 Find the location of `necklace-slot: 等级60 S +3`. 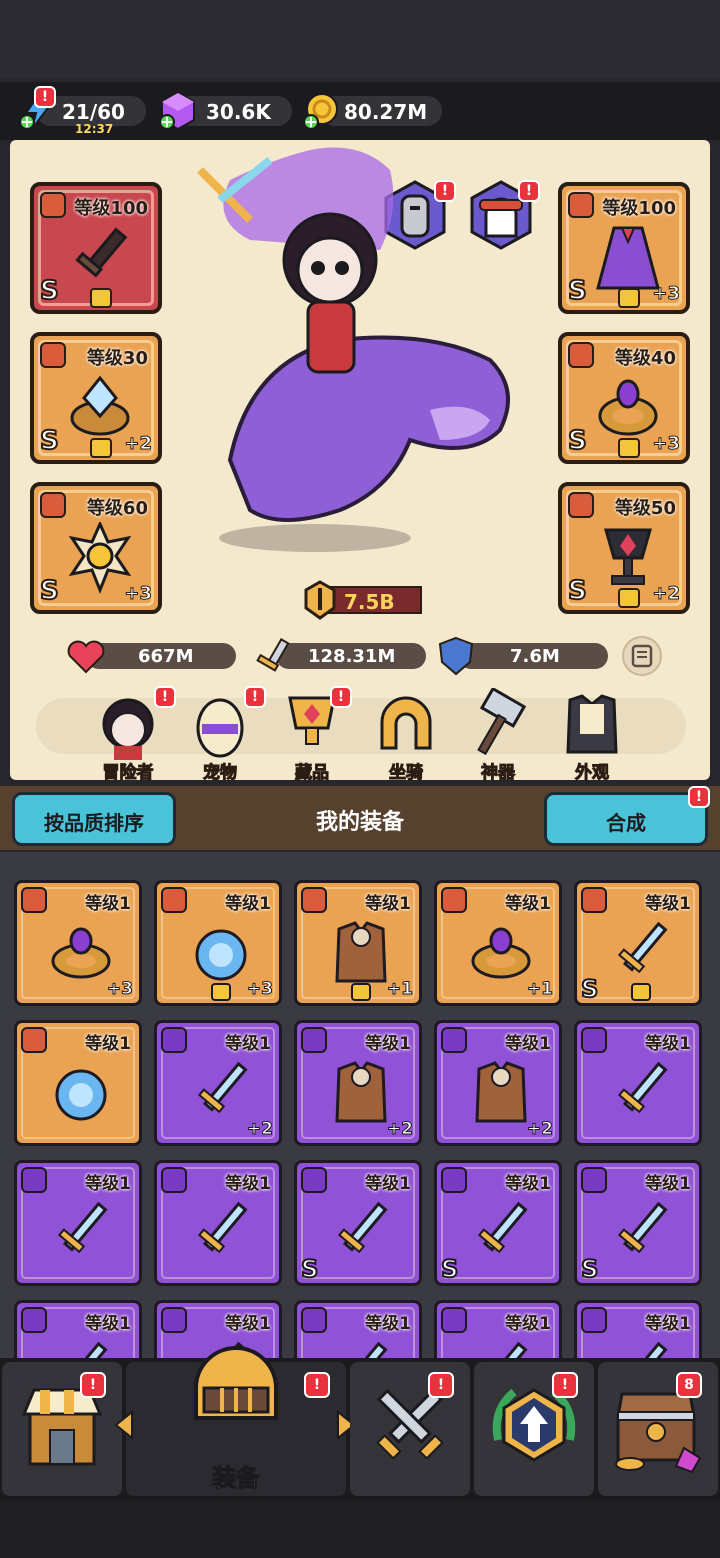

necklace-slot: 等级60 S +3 is located at coordinates (96, 548).